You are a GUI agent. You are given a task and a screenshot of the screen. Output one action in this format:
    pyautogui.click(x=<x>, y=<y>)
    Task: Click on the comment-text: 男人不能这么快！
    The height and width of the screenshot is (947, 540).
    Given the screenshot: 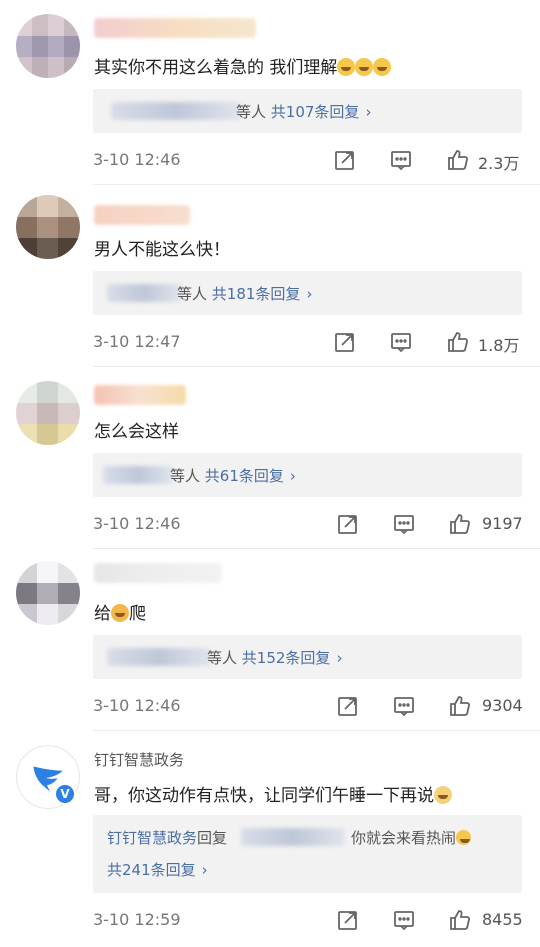 What is the action you would take?
    pyautogui.click(x=162, y=250)
    